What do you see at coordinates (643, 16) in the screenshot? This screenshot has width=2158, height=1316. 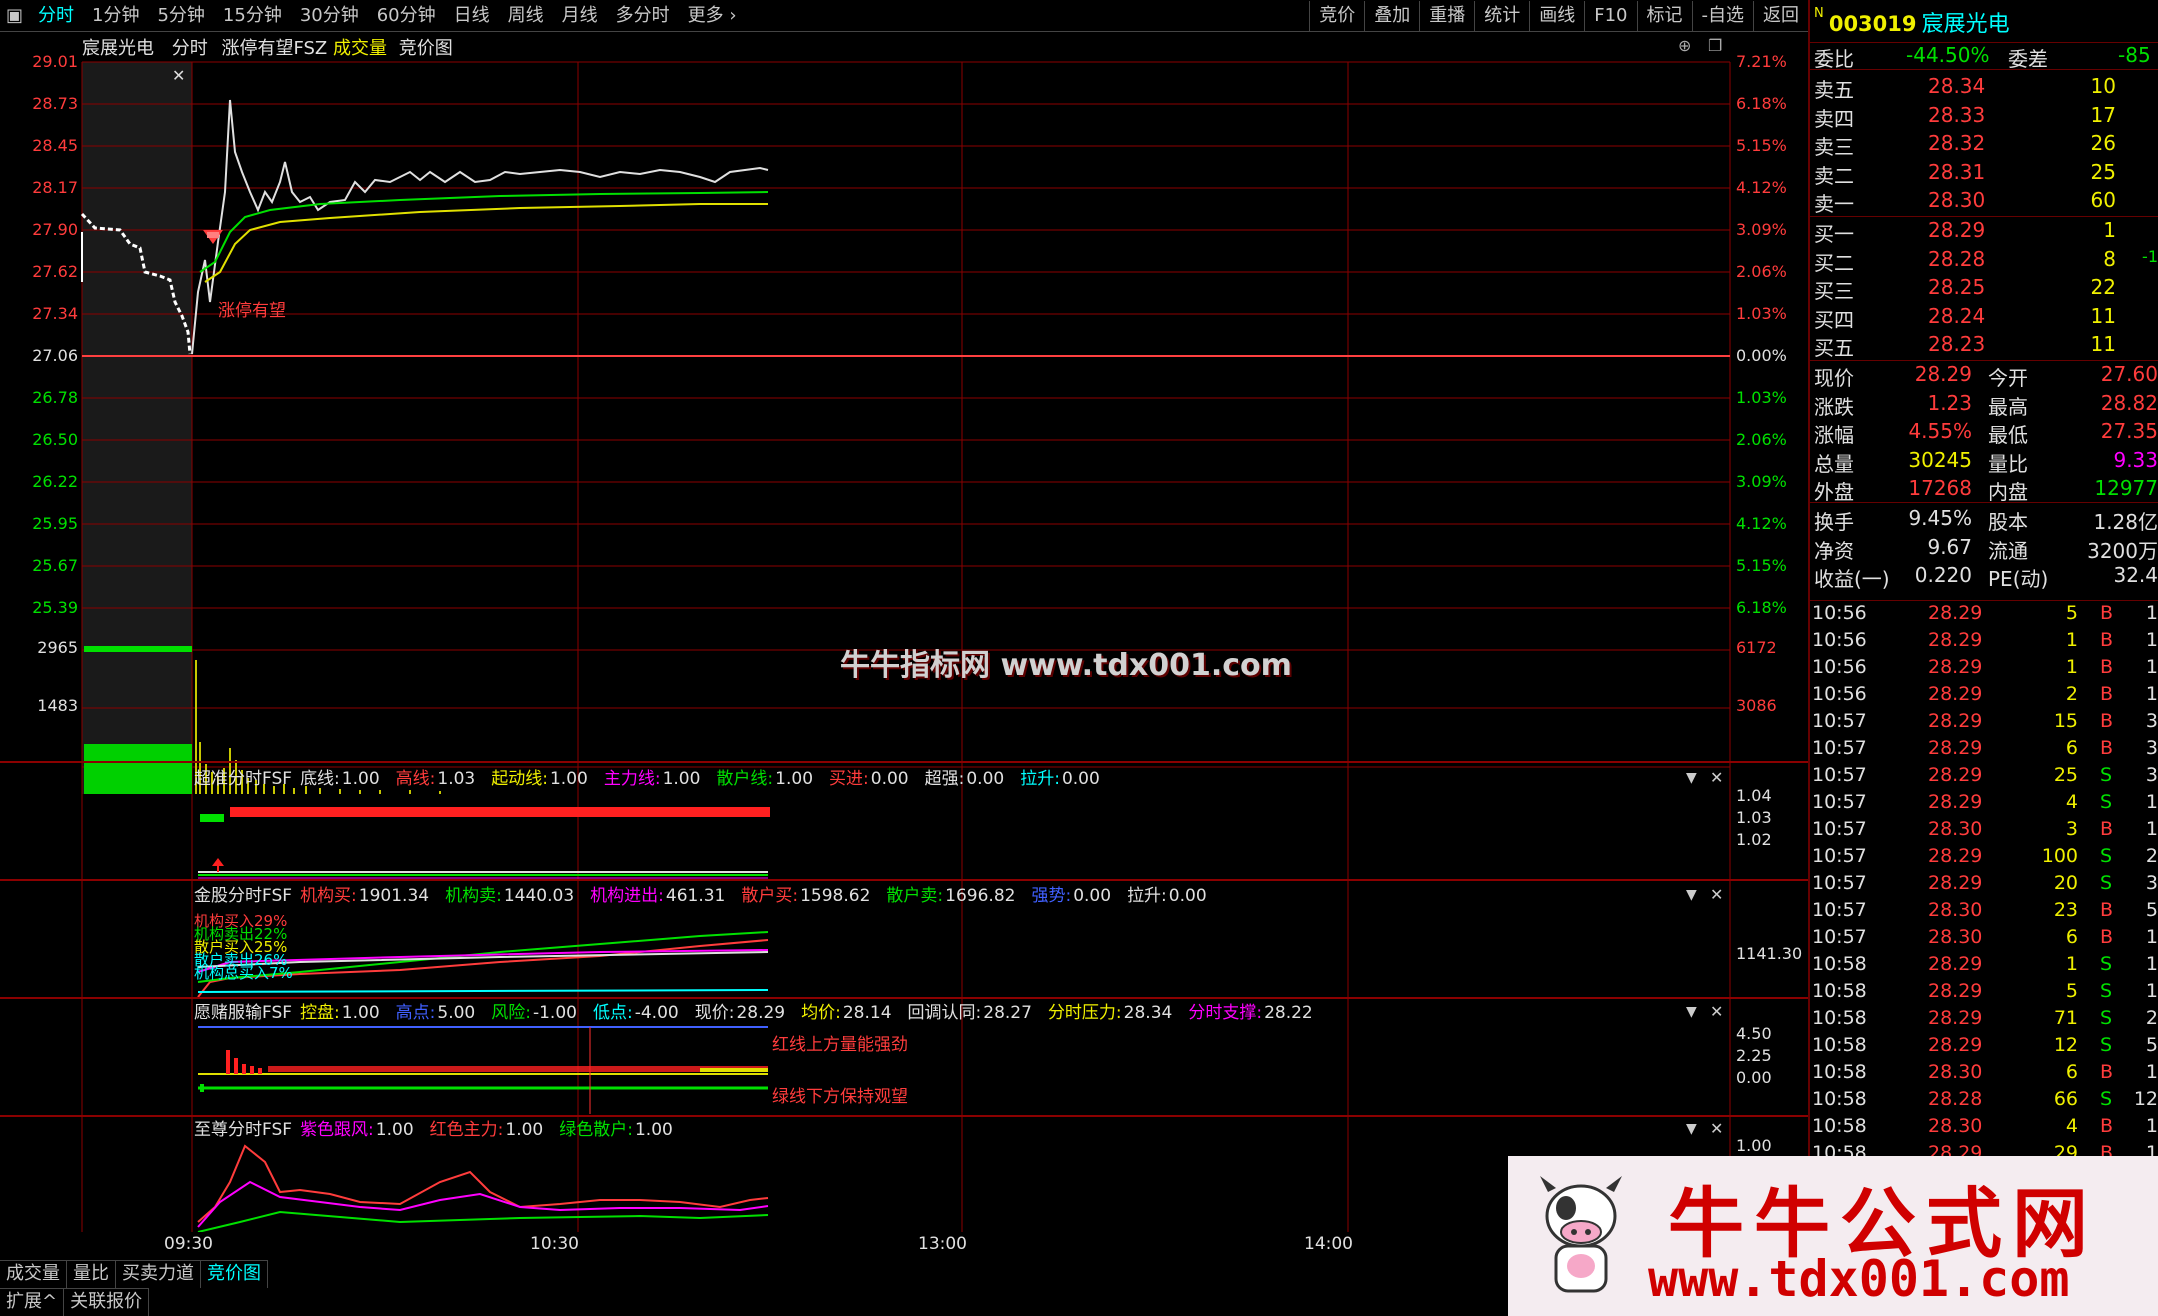 I see `period-tab-9: 多分时` at bounding box center [643, 16].